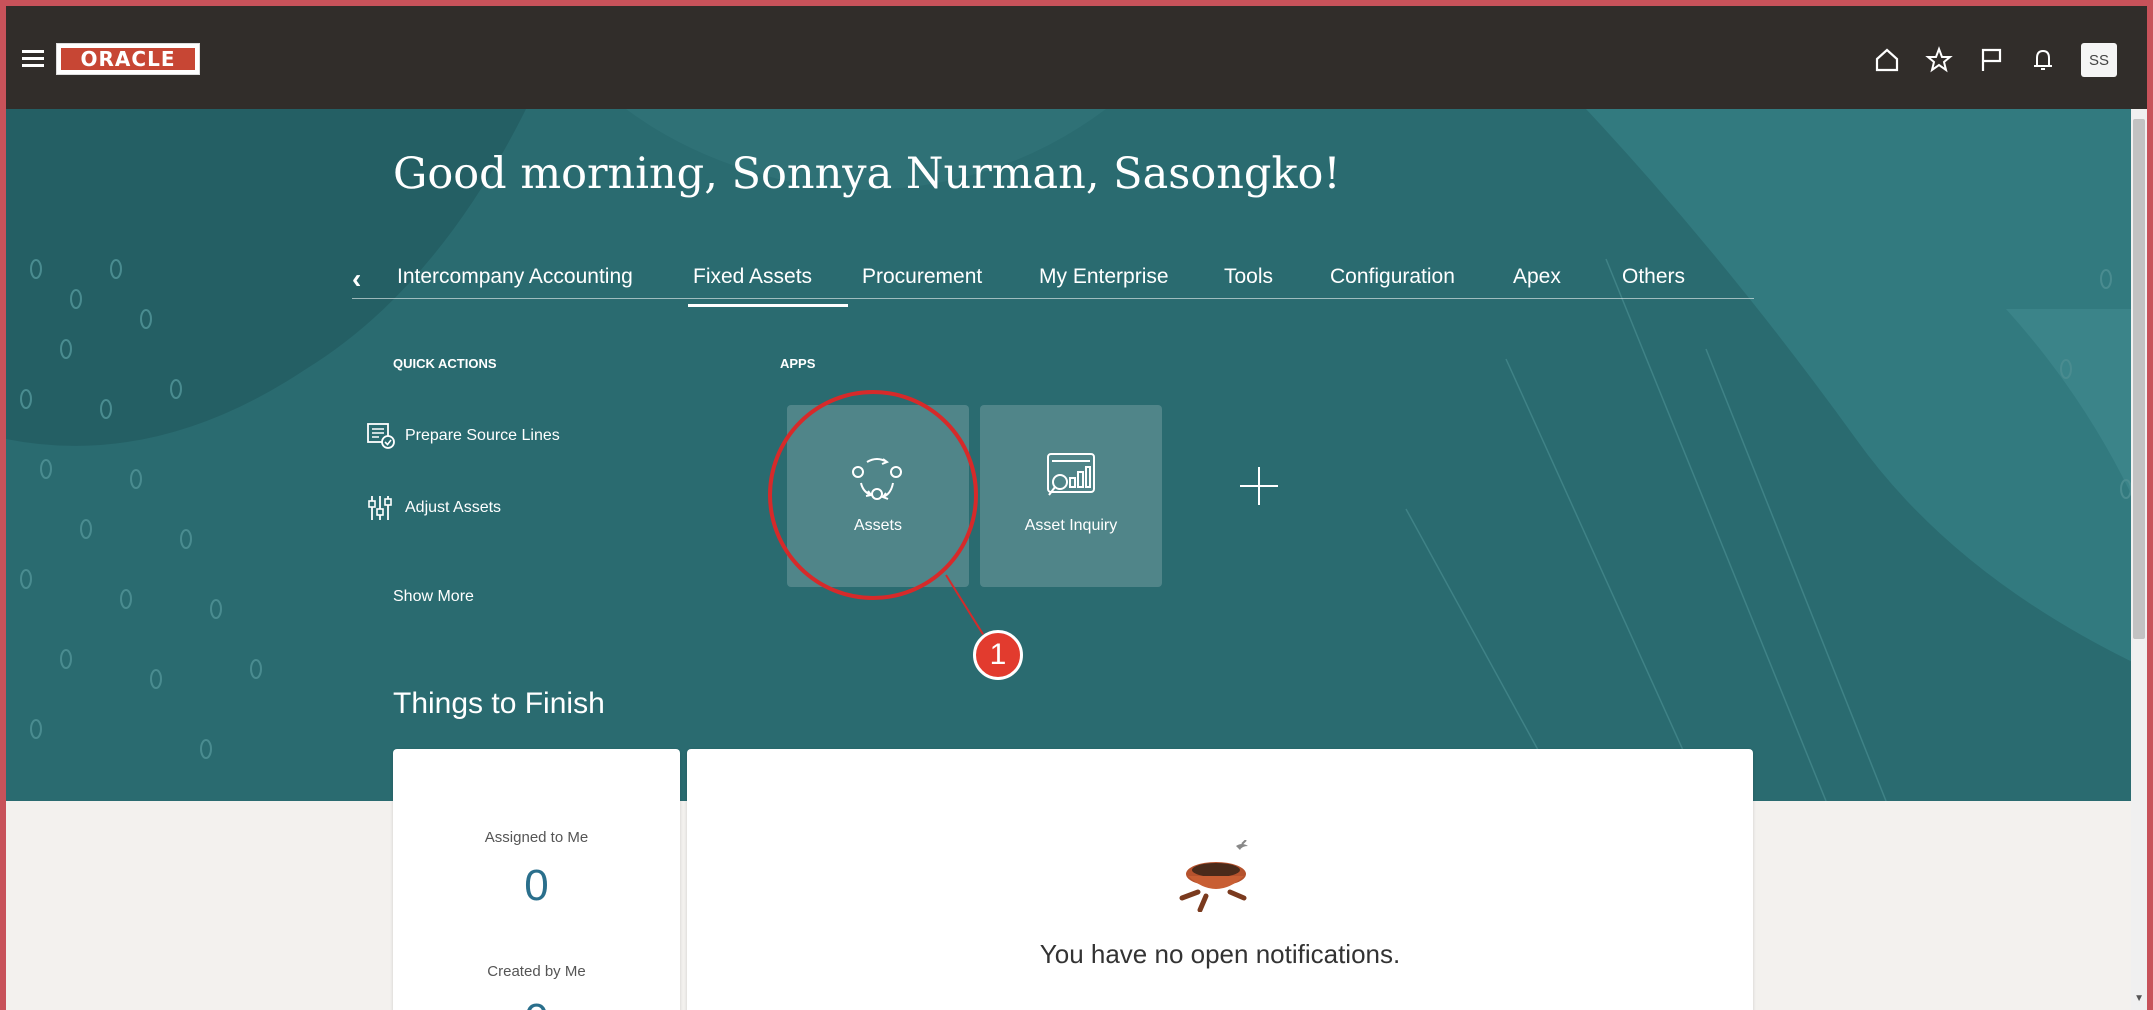 This screenshot has height=1010, width=2153. I want to click on page-scrollbar: ▼, so click(2139, 559).